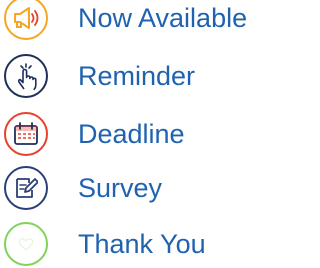 The image size is (320, 268). I want to click on legend-label: Reminder, so click(137, 76).